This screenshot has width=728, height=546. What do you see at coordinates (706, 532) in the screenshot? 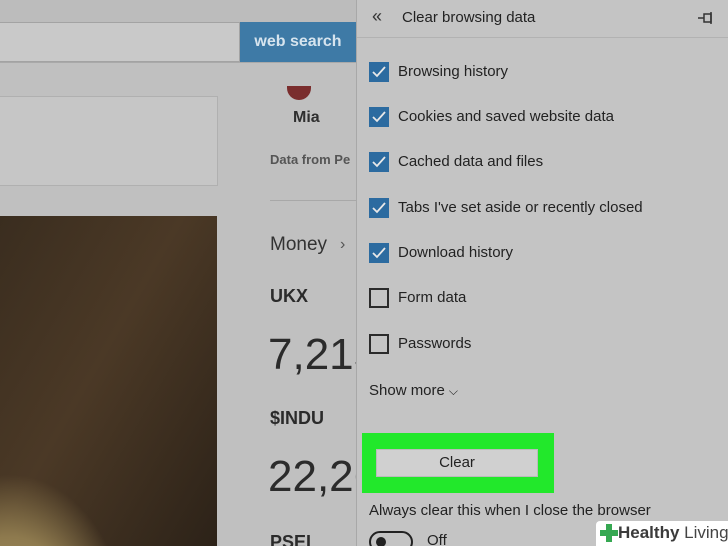
I see `watermark-brand-light: Living` at bounding box center [706, 532].